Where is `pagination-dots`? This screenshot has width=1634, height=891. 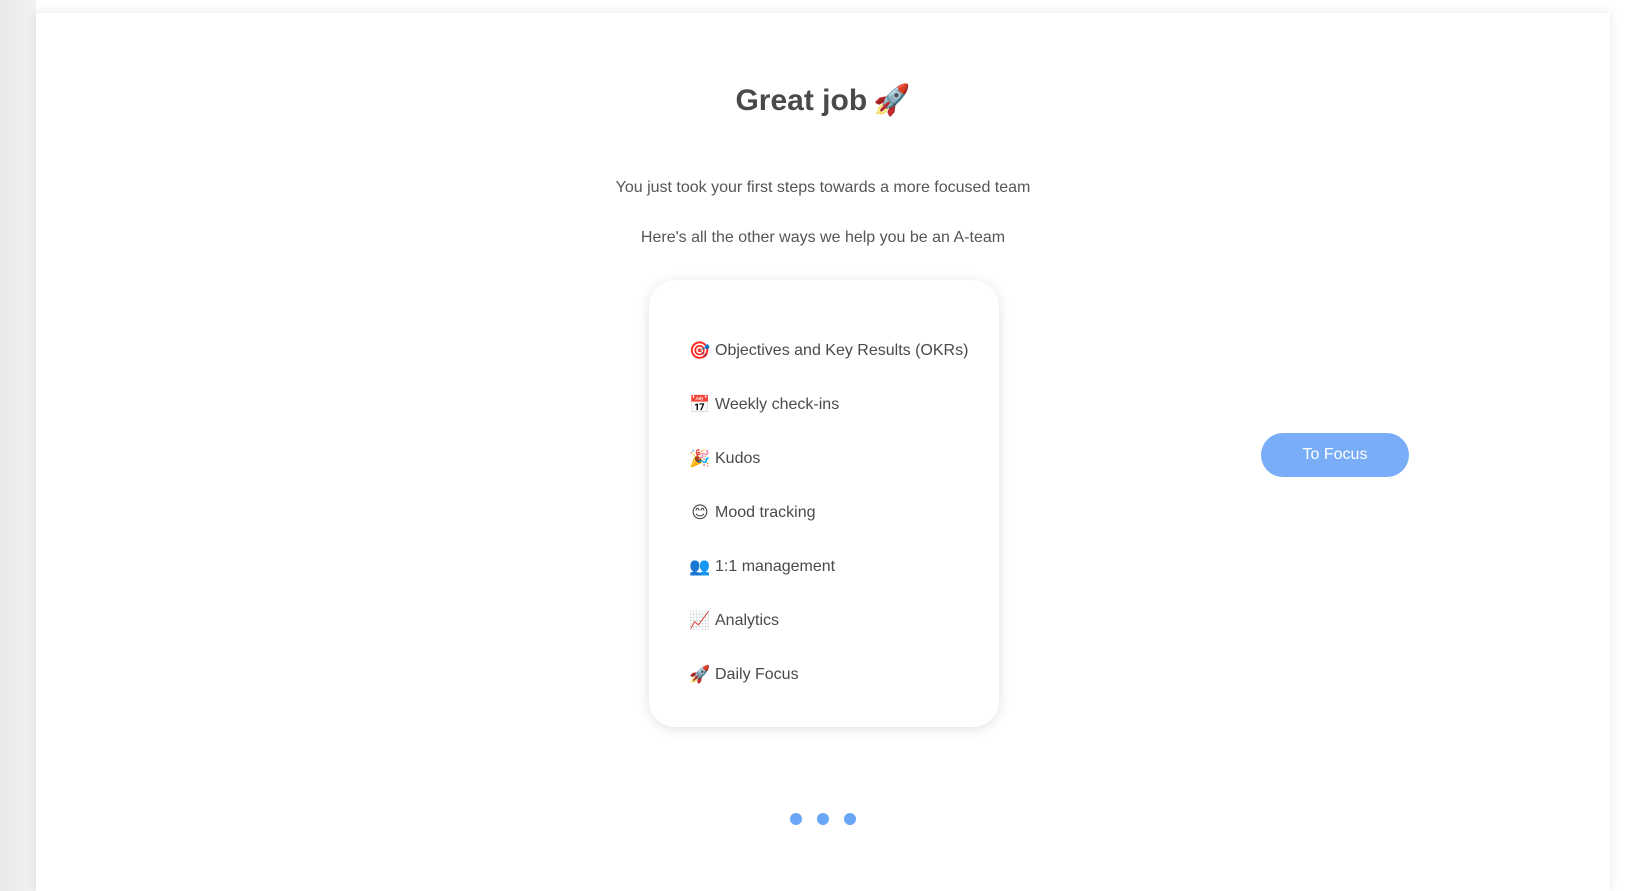 pagination-dots is located at coordinates (823, 819).